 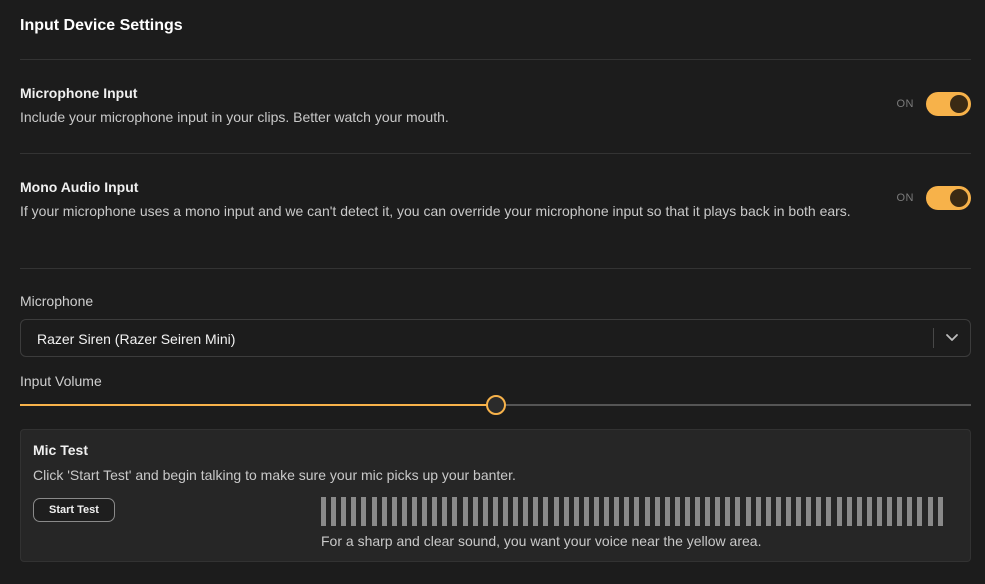 What do you see at coordinates (136, 339) in the screenshot?
I see `microphone-select-value: Razer Siren (Razer Seiren Mini)` at bounding box center [136, 339].